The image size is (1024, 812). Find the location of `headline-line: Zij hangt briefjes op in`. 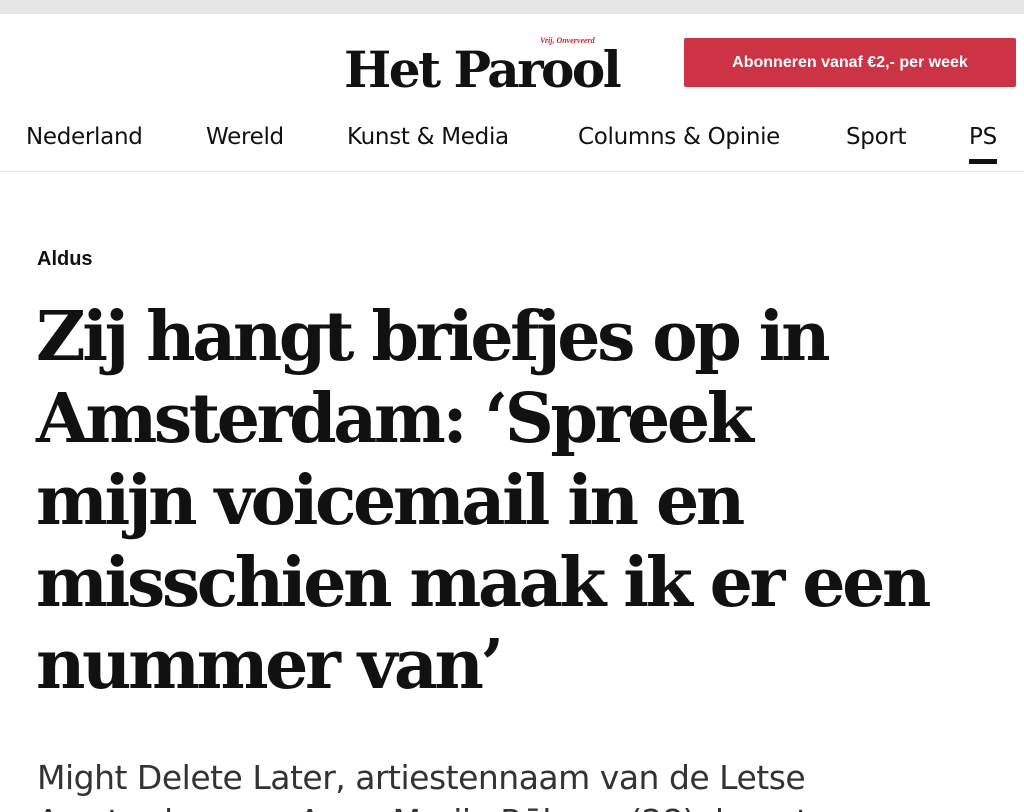

headline-line: Zij hangt briefjes op in is located at coordinates (433, 337).